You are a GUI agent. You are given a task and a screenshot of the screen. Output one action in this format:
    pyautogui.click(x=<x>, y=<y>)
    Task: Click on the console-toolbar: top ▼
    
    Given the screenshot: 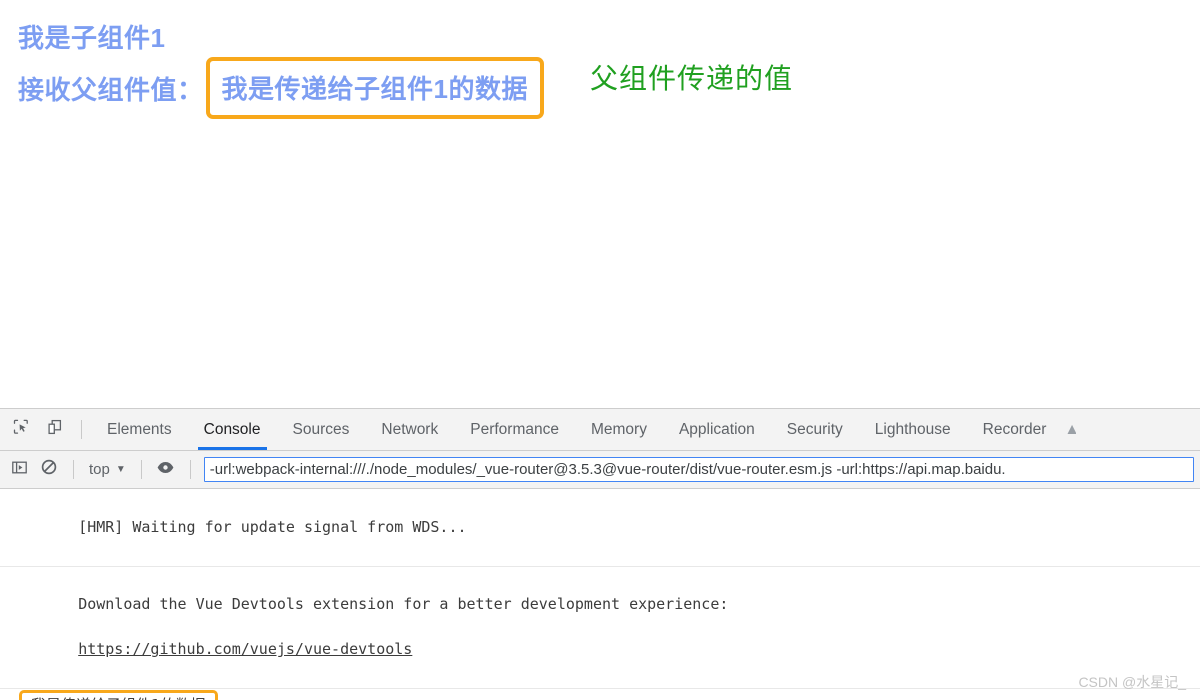 What is the action you would take?
    pyautogui.click(x=600, y=470)
    